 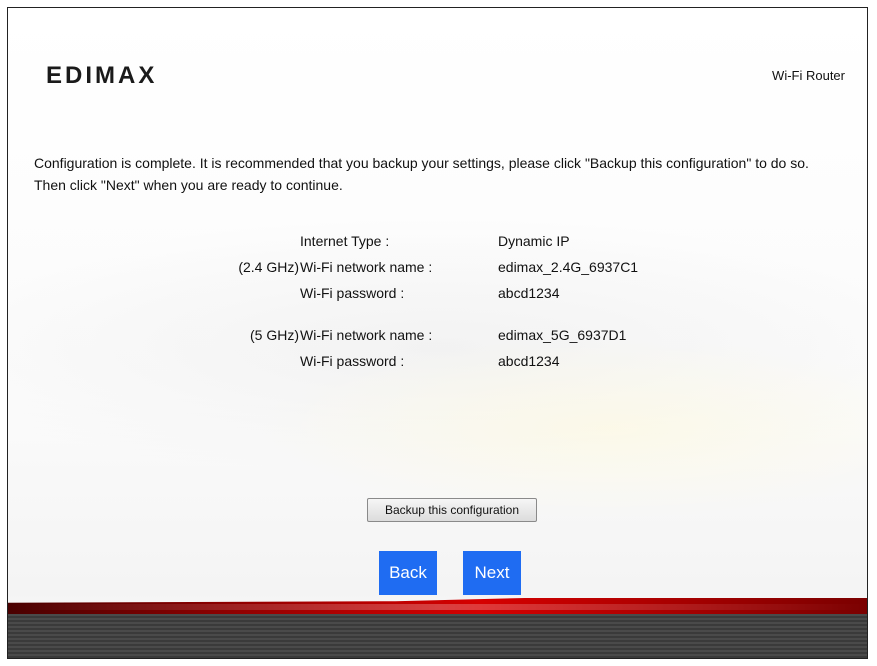 I want to click on band-24-network-name-label: Wi-Fi network name :, so click(x=366, y=267).